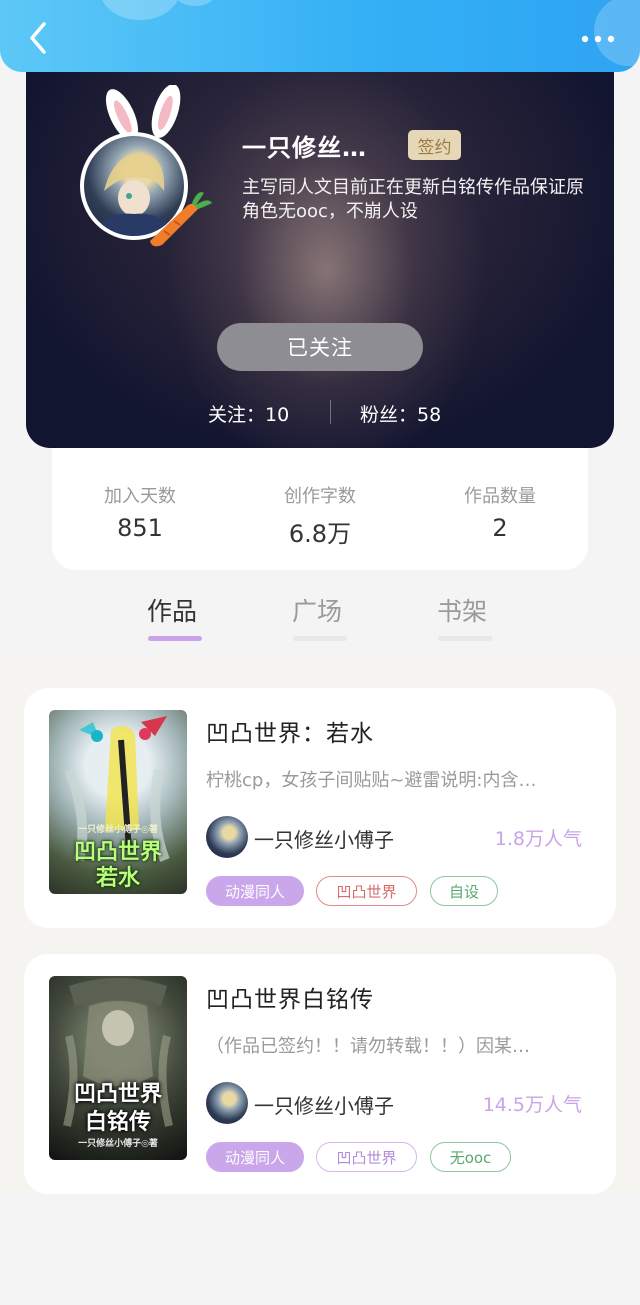 This screenshot has width=640, height=1305. What do you see at coordinates (140, 512) in the screenshot?
I see `stat-join-days: 加入天数 851` at bounding box center [140, 512].